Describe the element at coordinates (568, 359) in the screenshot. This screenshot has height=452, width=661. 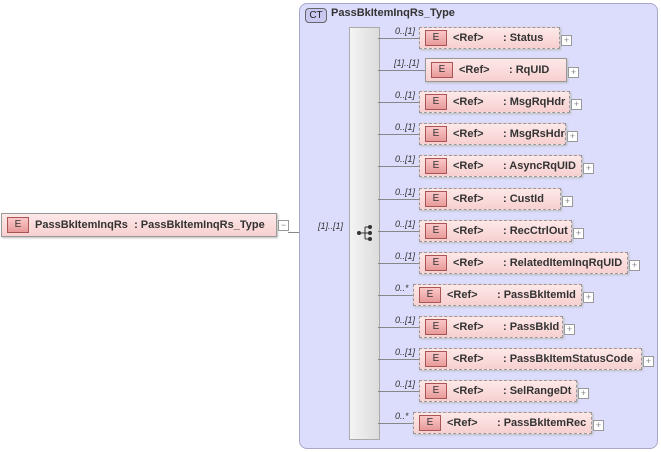
I see `element-name: : PassBkItemStatusCode` at that location.